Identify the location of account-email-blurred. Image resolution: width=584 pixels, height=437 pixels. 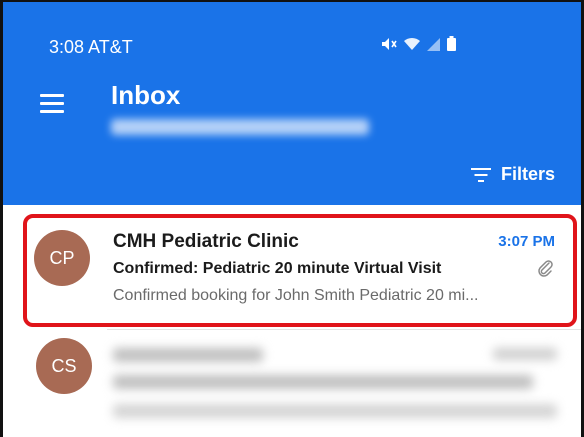
(240, 127).